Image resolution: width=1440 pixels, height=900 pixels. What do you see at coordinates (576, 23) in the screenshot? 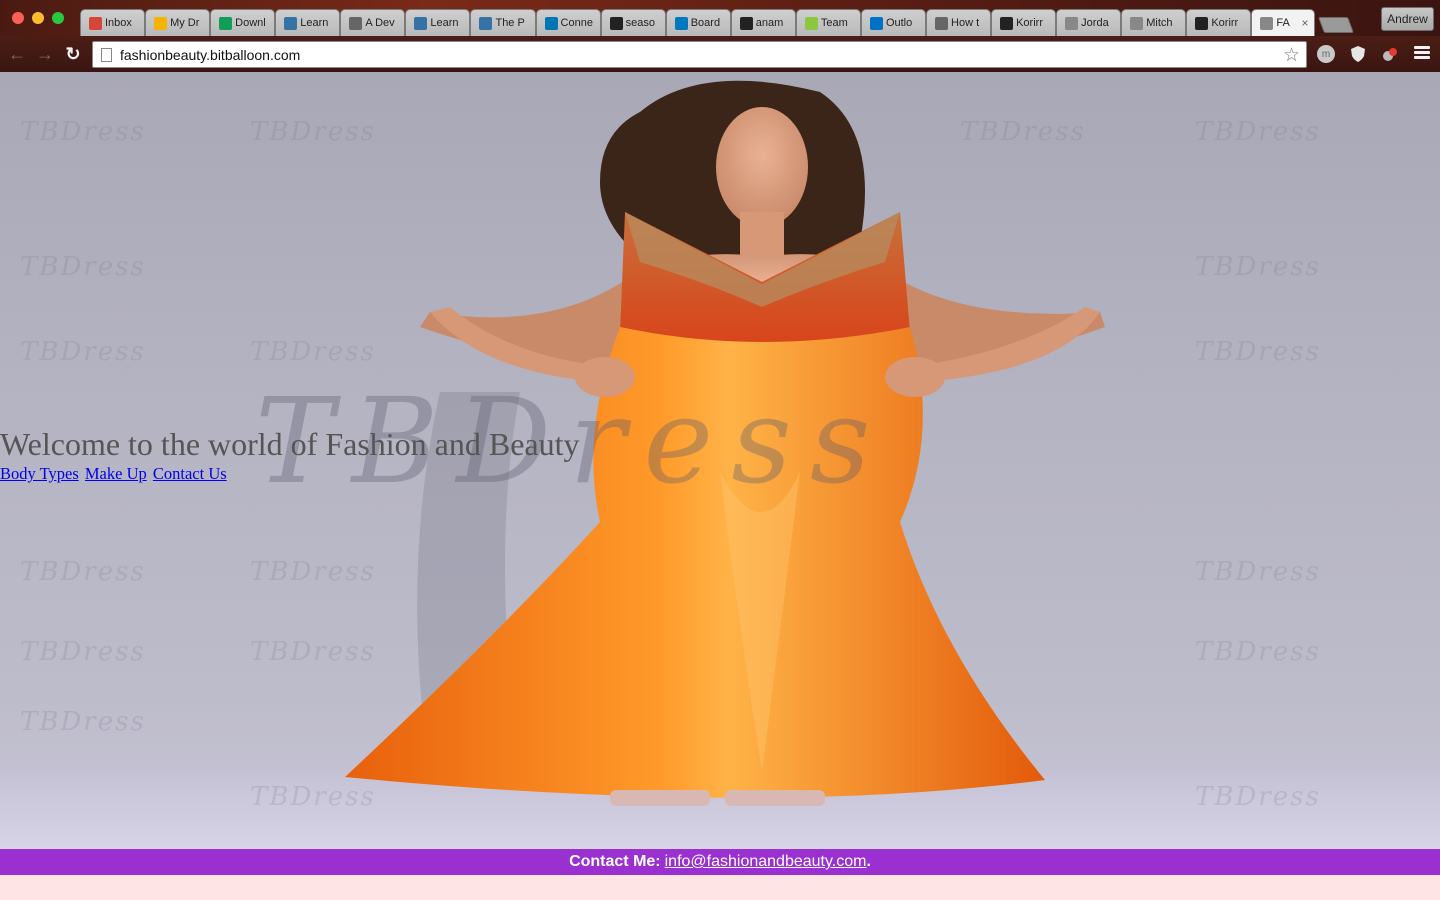
I see `browser-tab-label: Conne` at bounding box center [576, 23].